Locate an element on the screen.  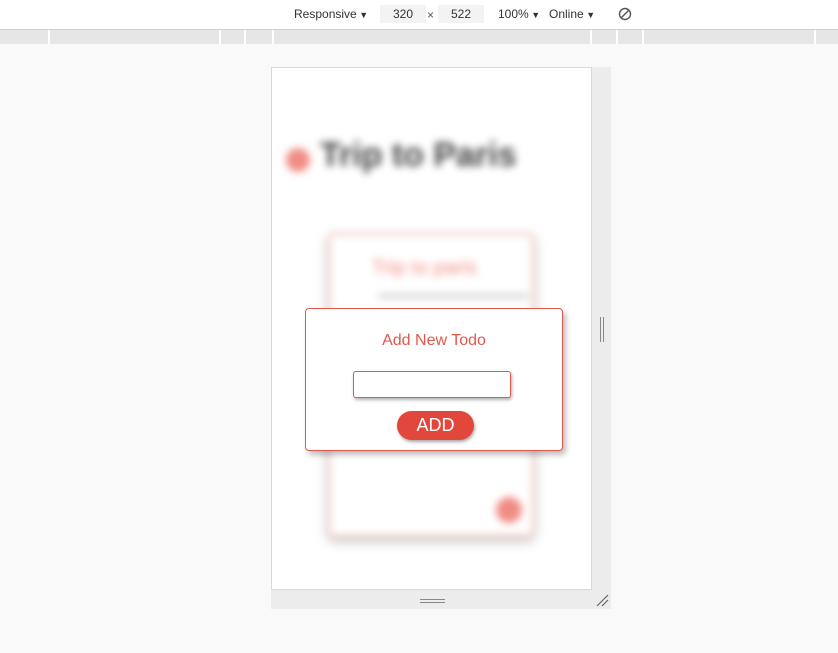
viewport-width-input: 320 is located at coordinates (403, 14).